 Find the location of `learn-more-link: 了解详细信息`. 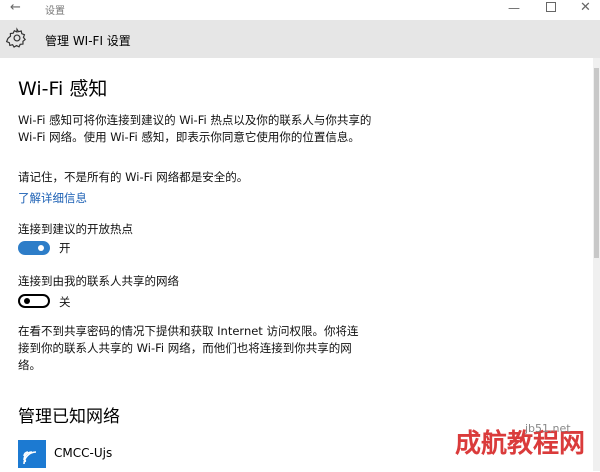

learn-more-link: 了解详细信息 is located at coordinates (52, 198).